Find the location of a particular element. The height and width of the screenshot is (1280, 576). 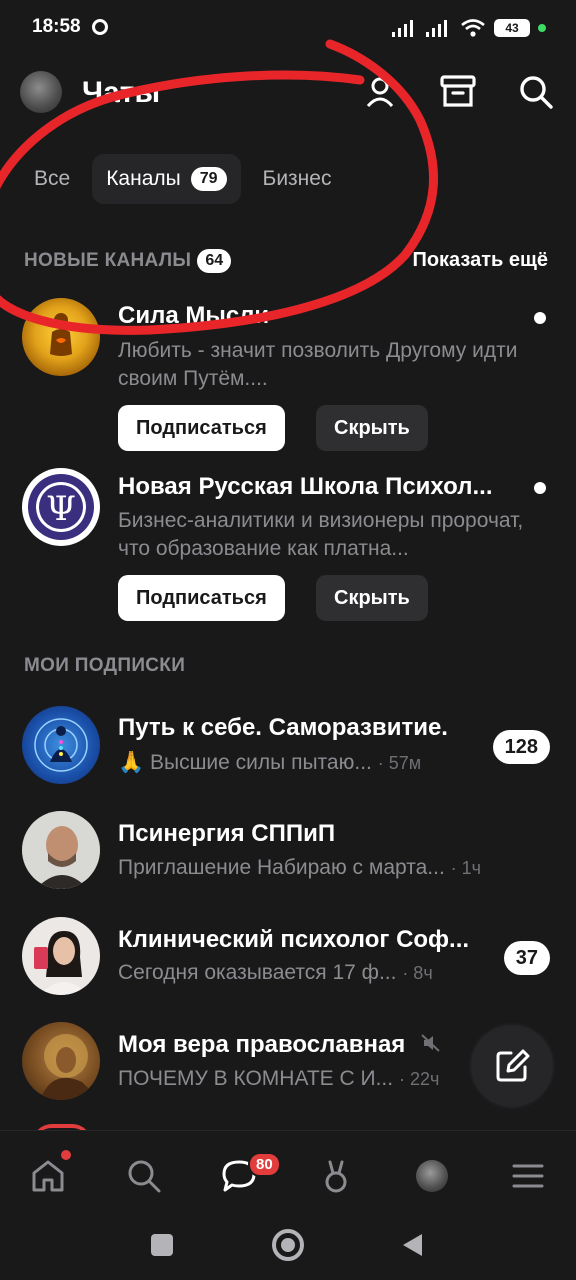

psi-logo-icon: Ψ is located at coordinates (61, 507).